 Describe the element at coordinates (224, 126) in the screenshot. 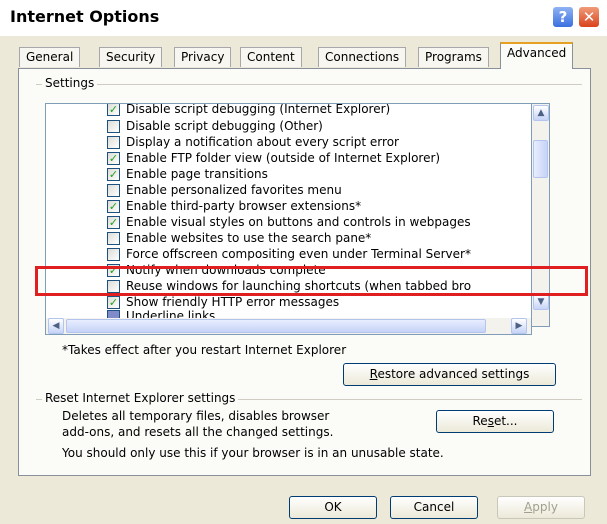

I see `list-item-label: Disable script debugging (Other)` at that location.